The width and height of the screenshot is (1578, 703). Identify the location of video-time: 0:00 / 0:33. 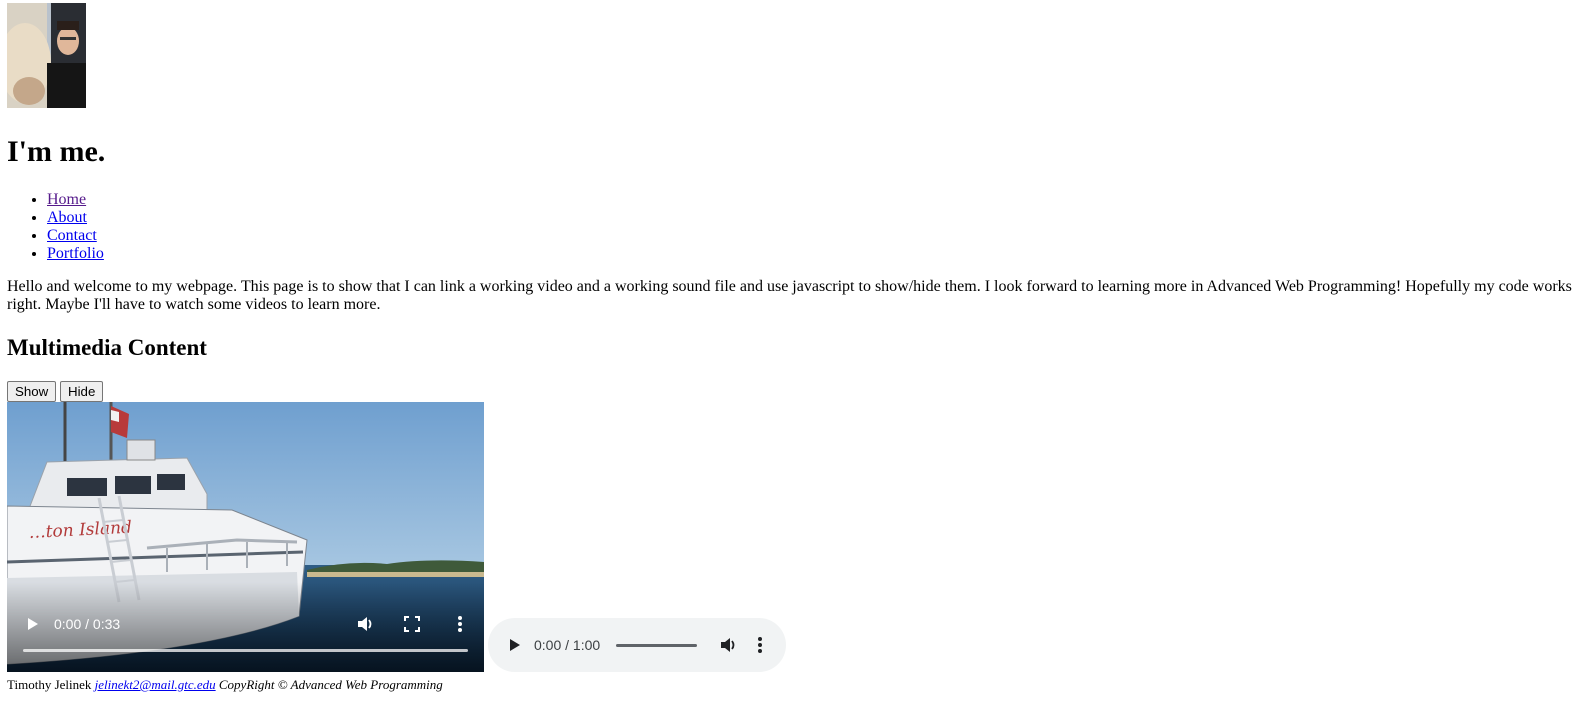
(87, 624).